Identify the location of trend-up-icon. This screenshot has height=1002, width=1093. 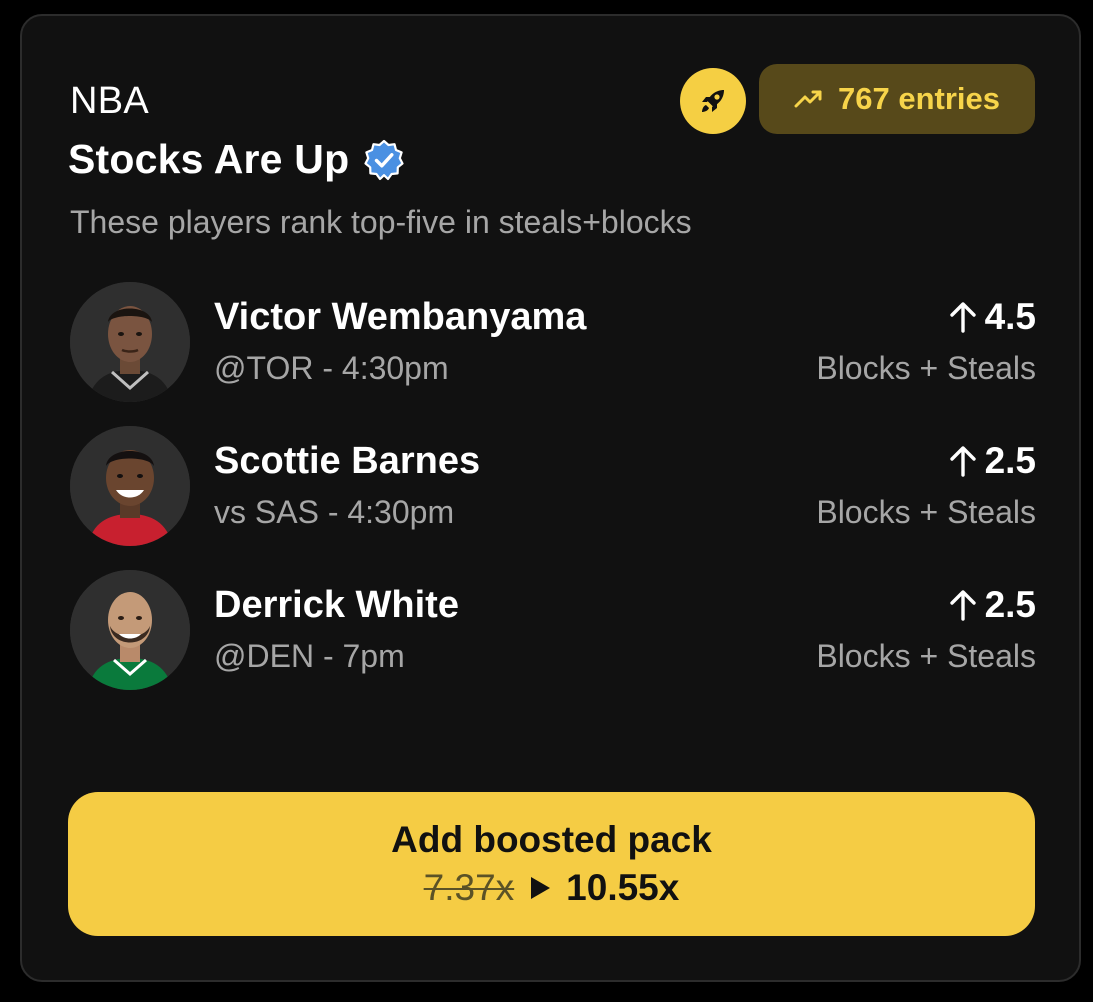
(808, 99).